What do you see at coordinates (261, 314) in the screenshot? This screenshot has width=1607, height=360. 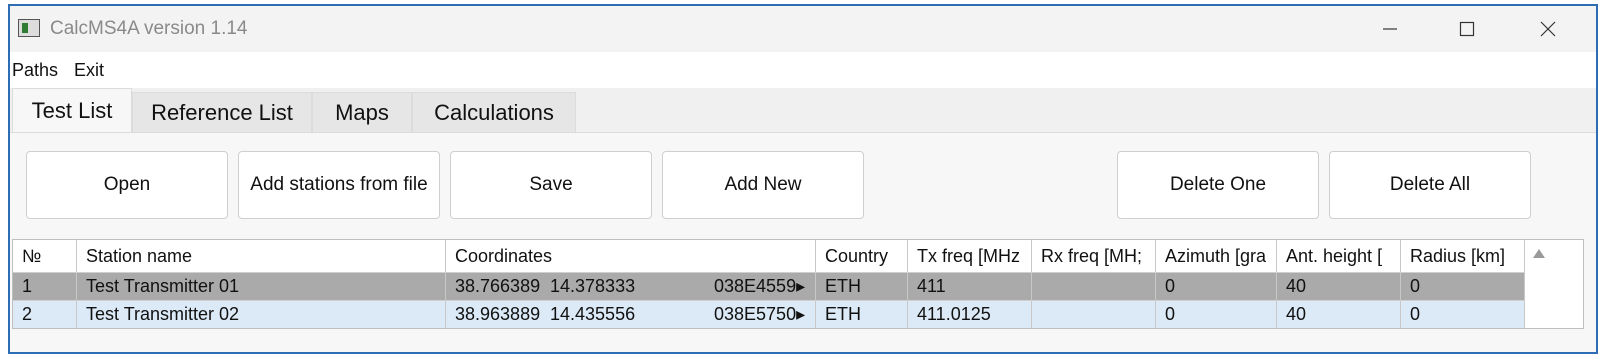 I see `cell-station-name: Test Transmitter 02` at bounding box center [261, 314].